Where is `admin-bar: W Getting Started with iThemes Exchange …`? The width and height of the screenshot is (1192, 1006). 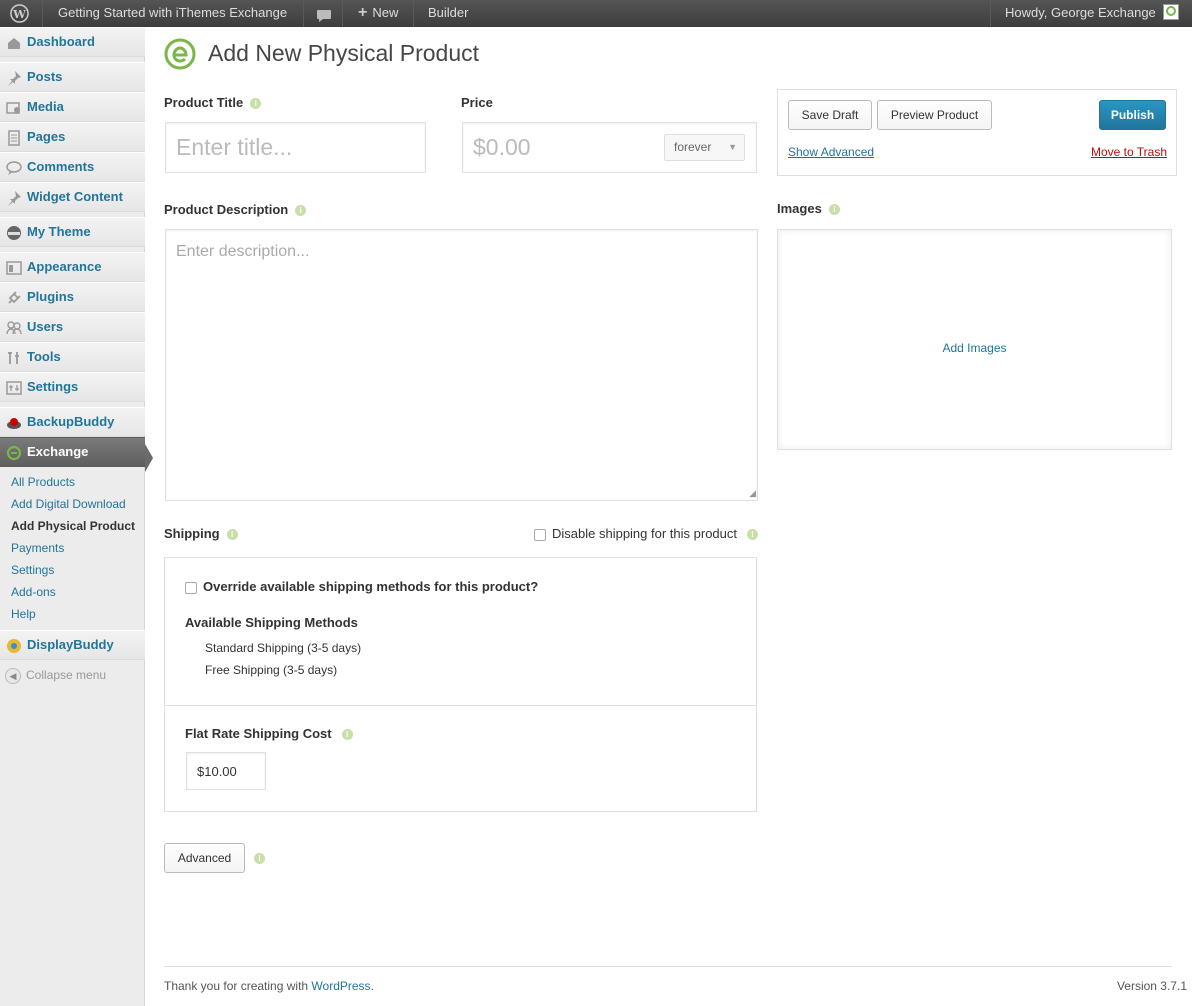 admin-bar: W Getting Started with iThemes Exchange … is located at coordinates (596, 13).